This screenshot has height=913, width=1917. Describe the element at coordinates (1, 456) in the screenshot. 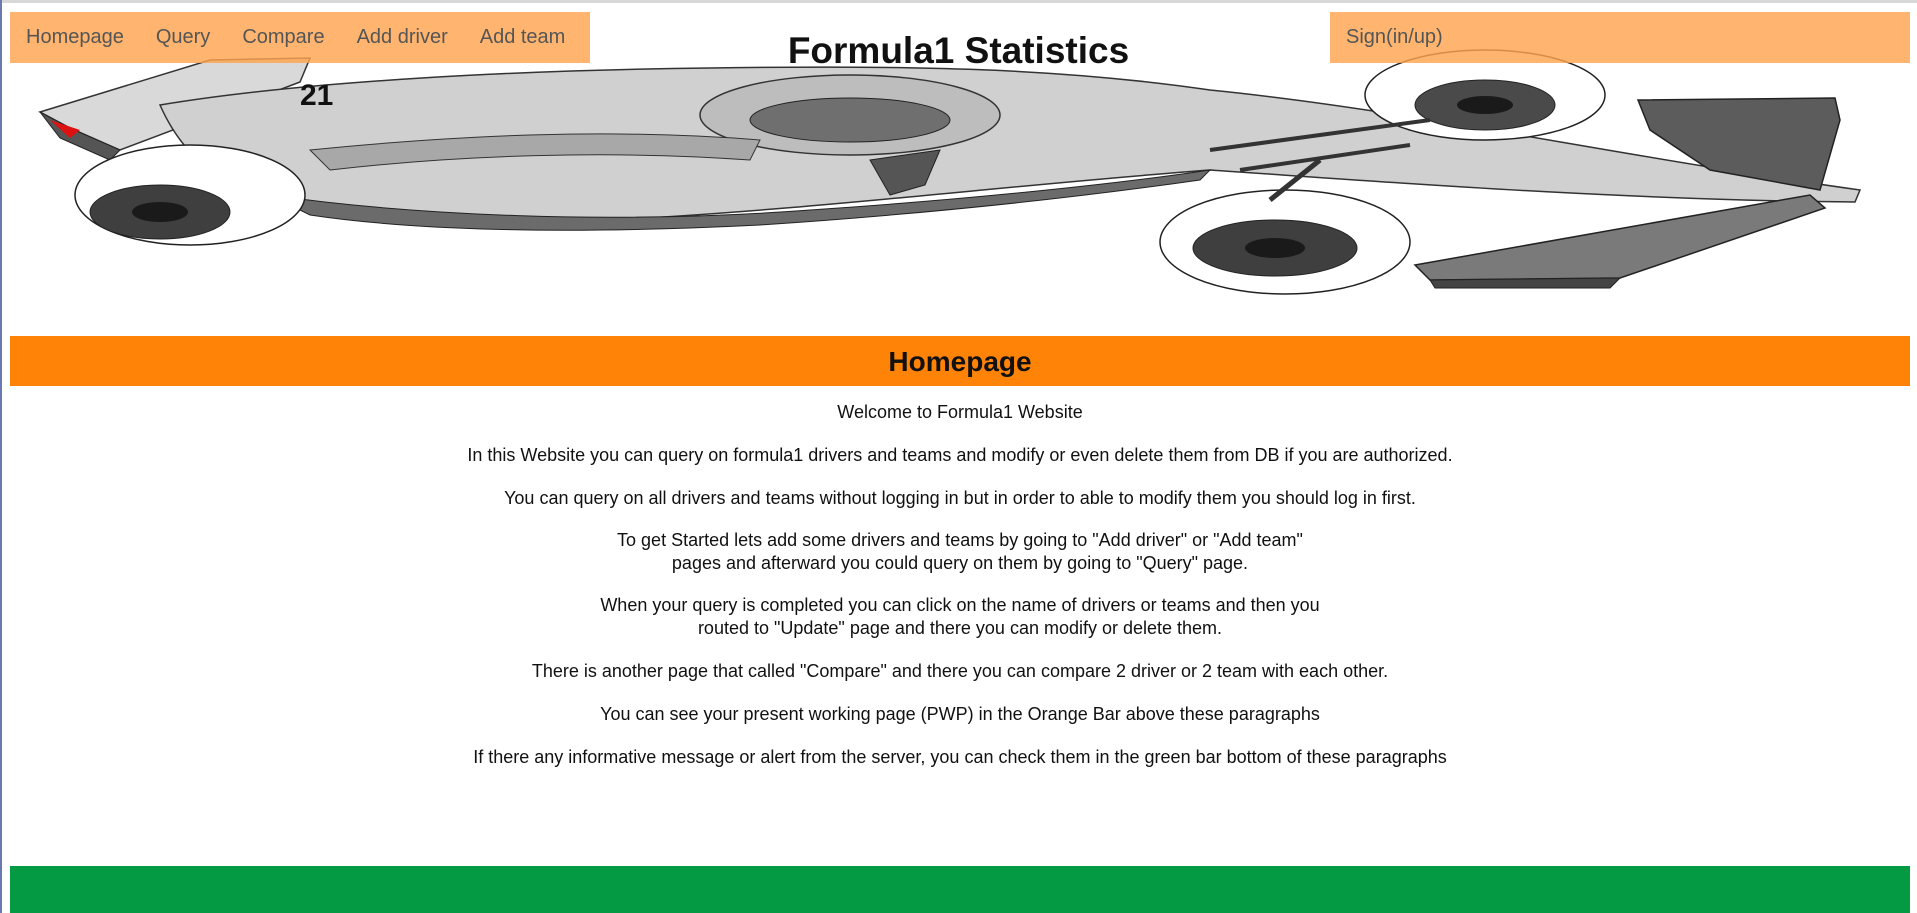

I see `window-left-border` at that location.